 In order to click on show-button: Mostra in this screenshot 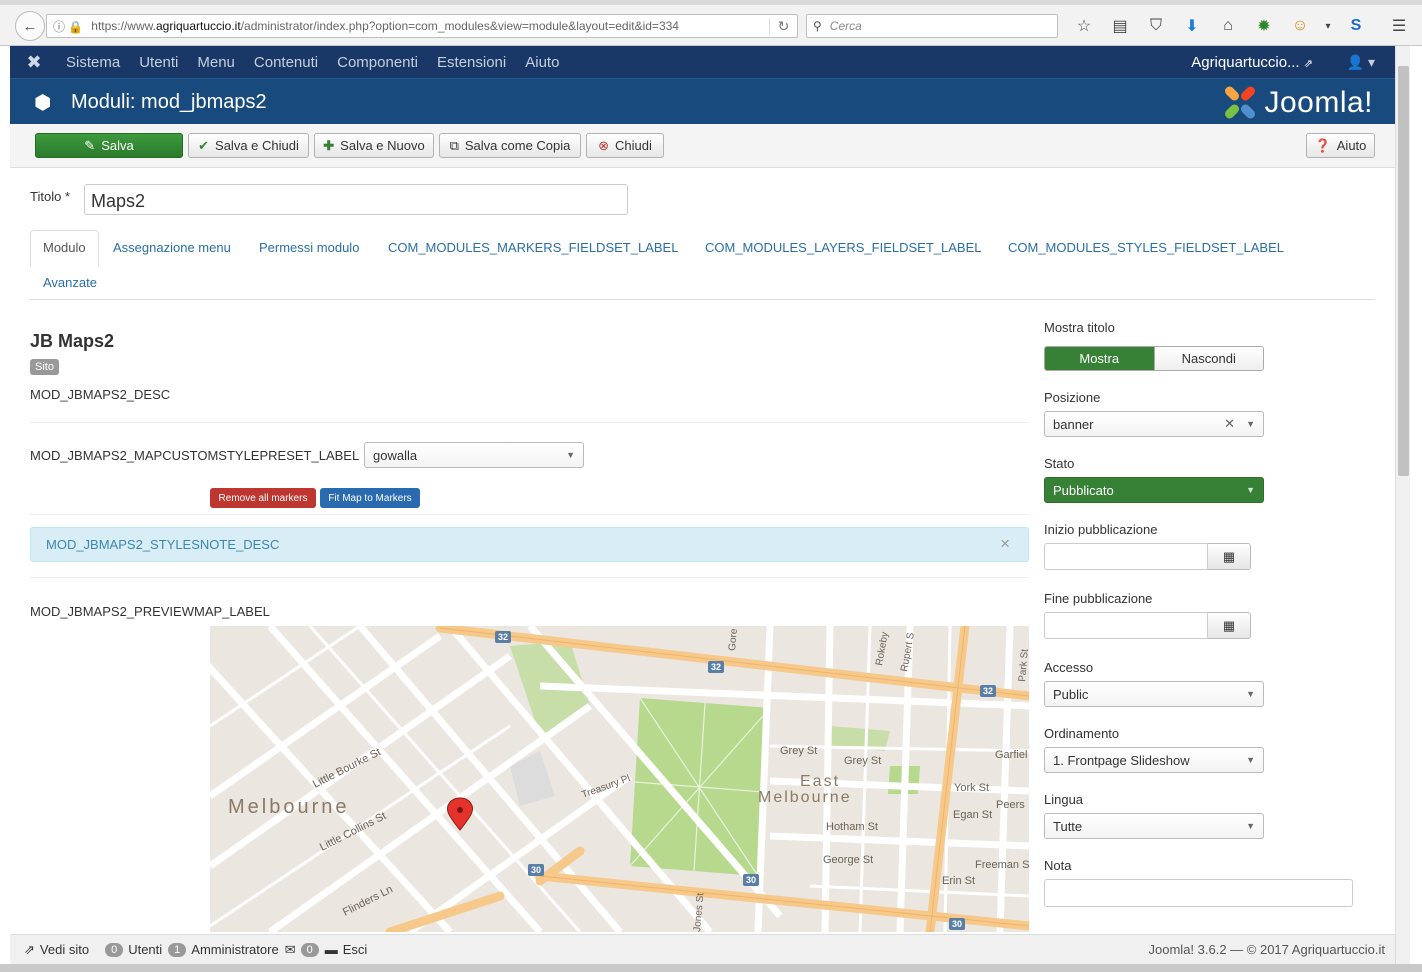, I will do `click(1099, 358)`.